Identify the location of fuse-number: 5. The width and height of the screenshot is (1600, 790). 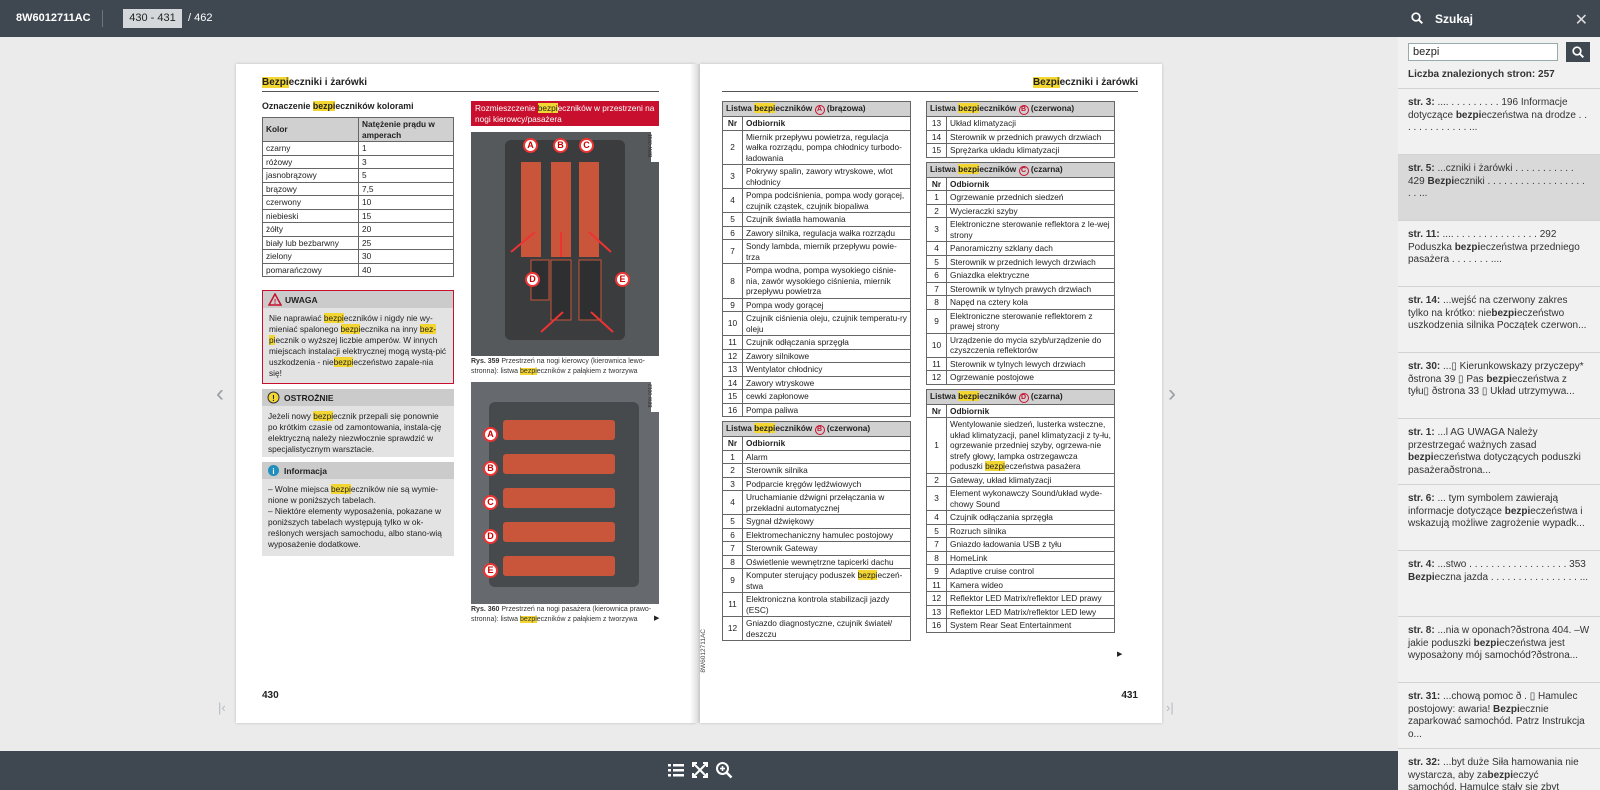
(936, 530).